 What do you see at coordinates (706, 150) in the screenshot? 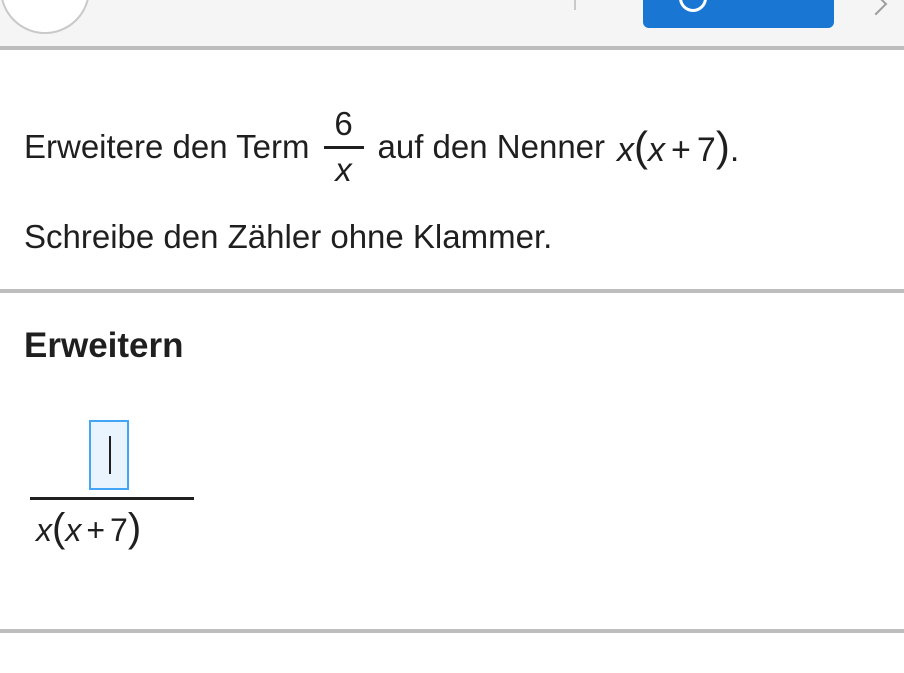
I see `nenner-const: 7` at bounding box center [706, 150].